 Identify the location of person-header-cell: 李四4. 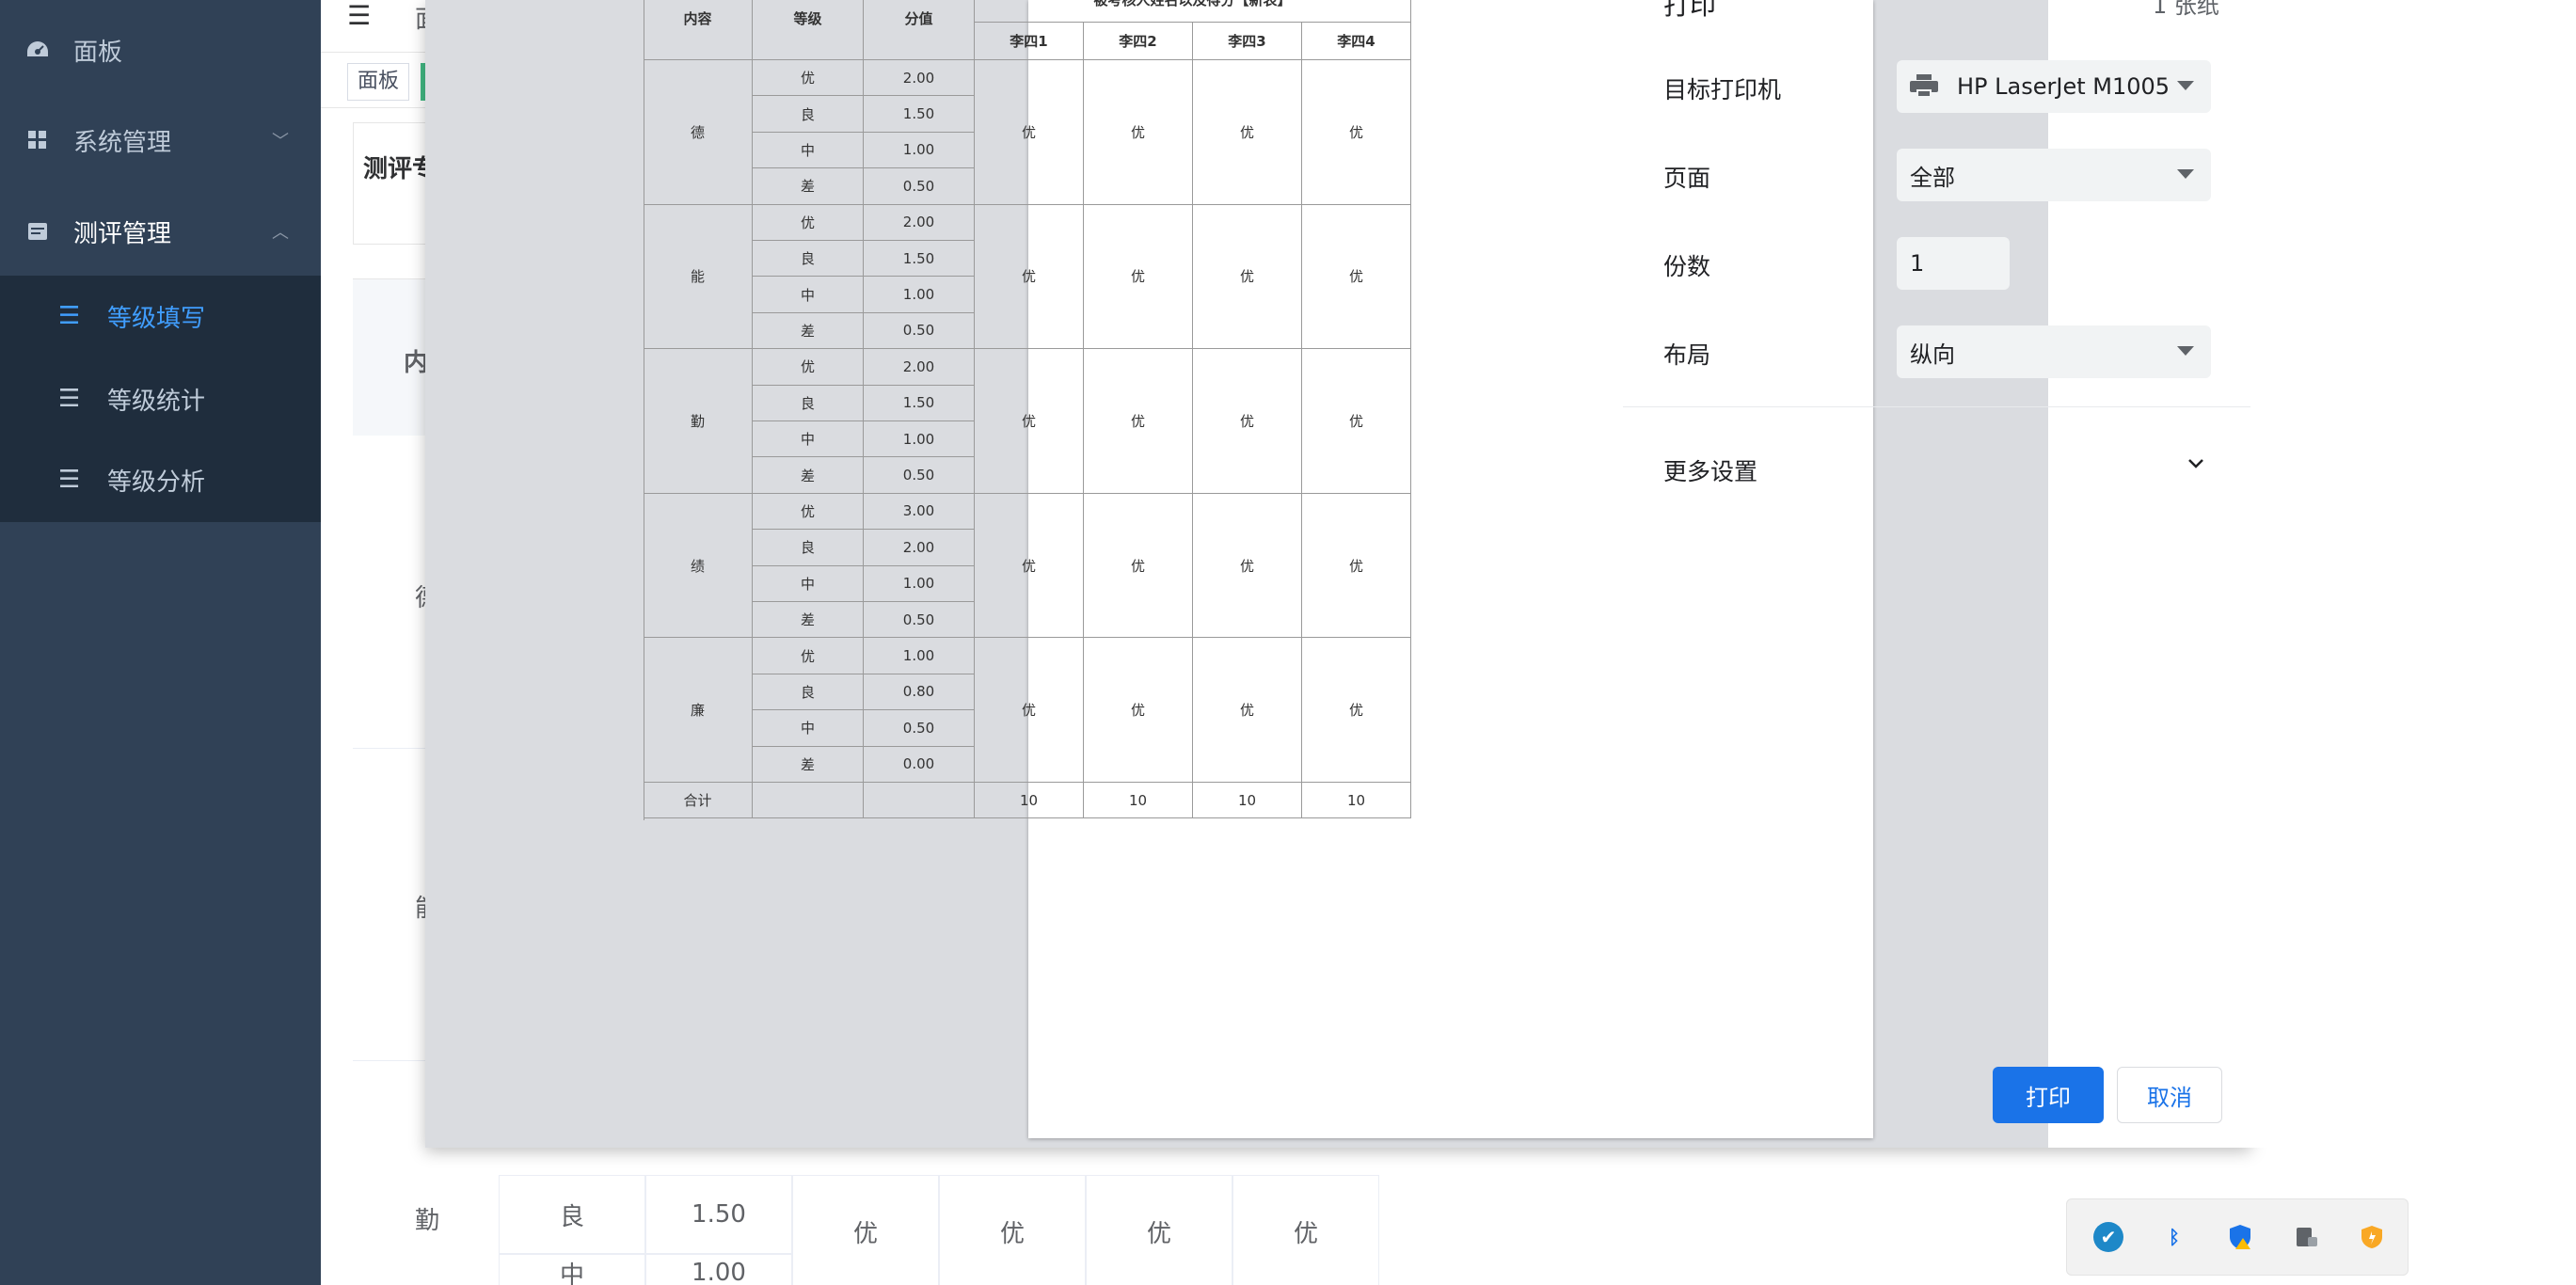
(1356, 42).